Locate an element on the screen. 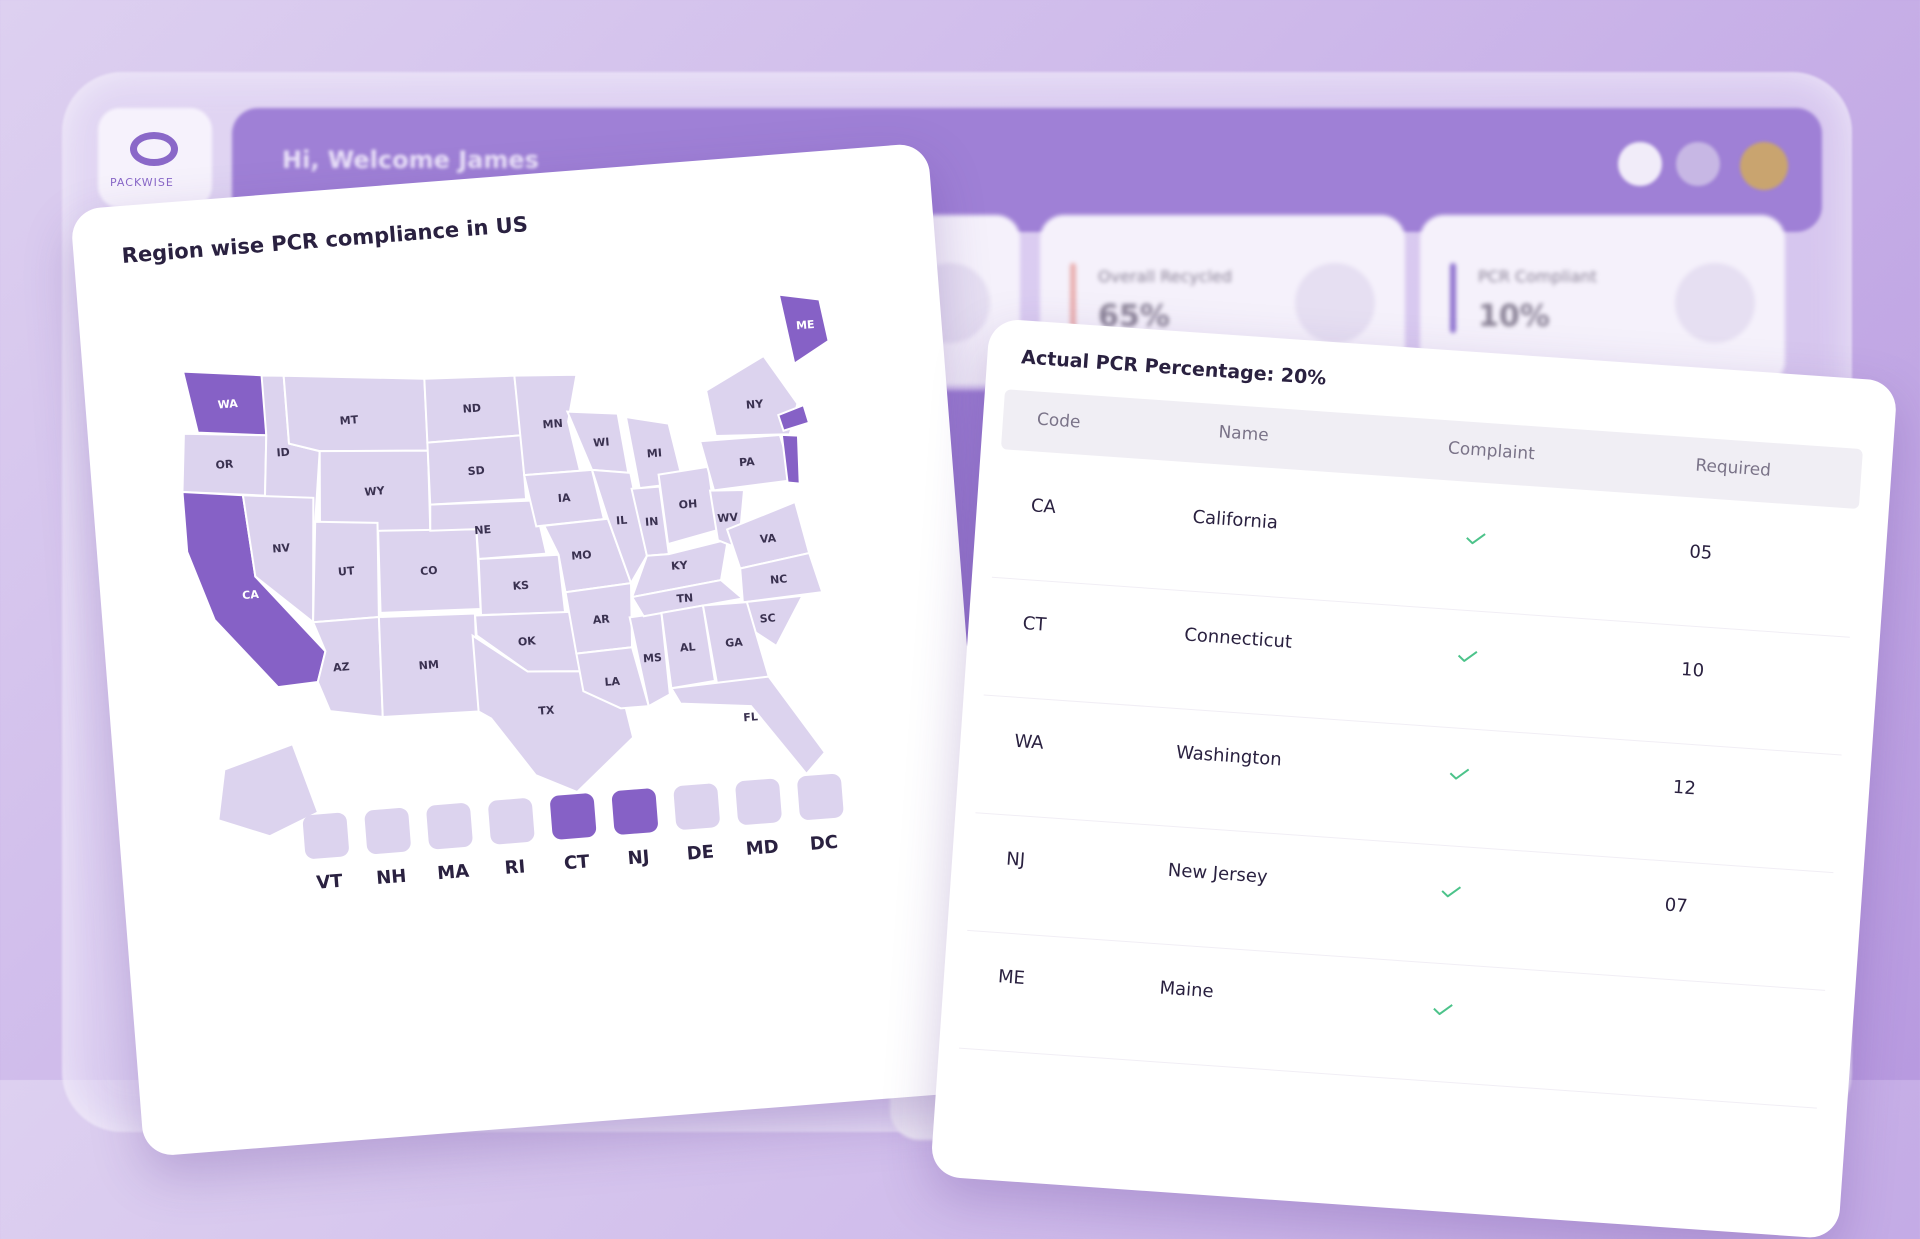  state-label-WY: WY is located at coordinates (375, 491).